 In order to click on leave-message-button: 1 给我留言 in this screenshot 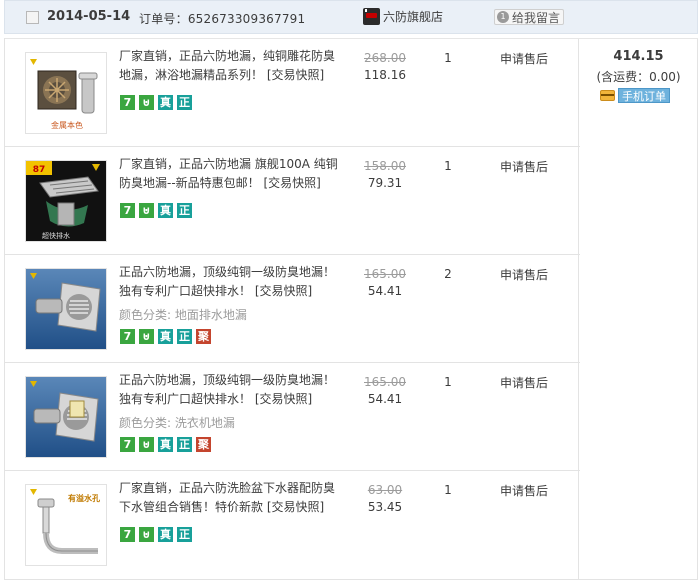, I will do `click(529, 17)`.